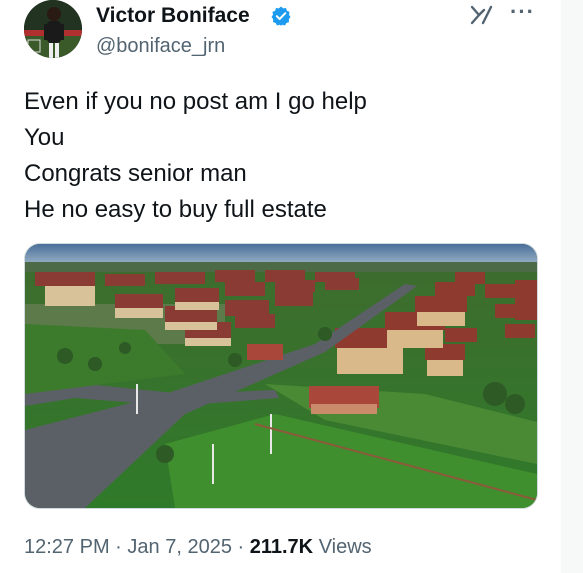  I want to click on tweet-line: Even if you no post am I go help, so click(195, 101).